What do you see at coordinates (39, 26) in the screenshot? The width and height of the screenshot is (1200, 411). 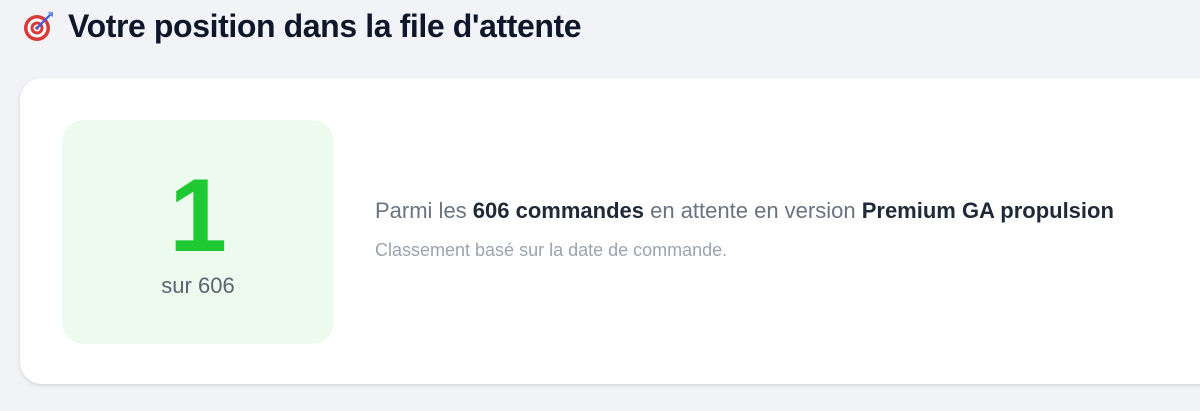 I see `direct-hit-target-icon` at bounding box center [39, 26].